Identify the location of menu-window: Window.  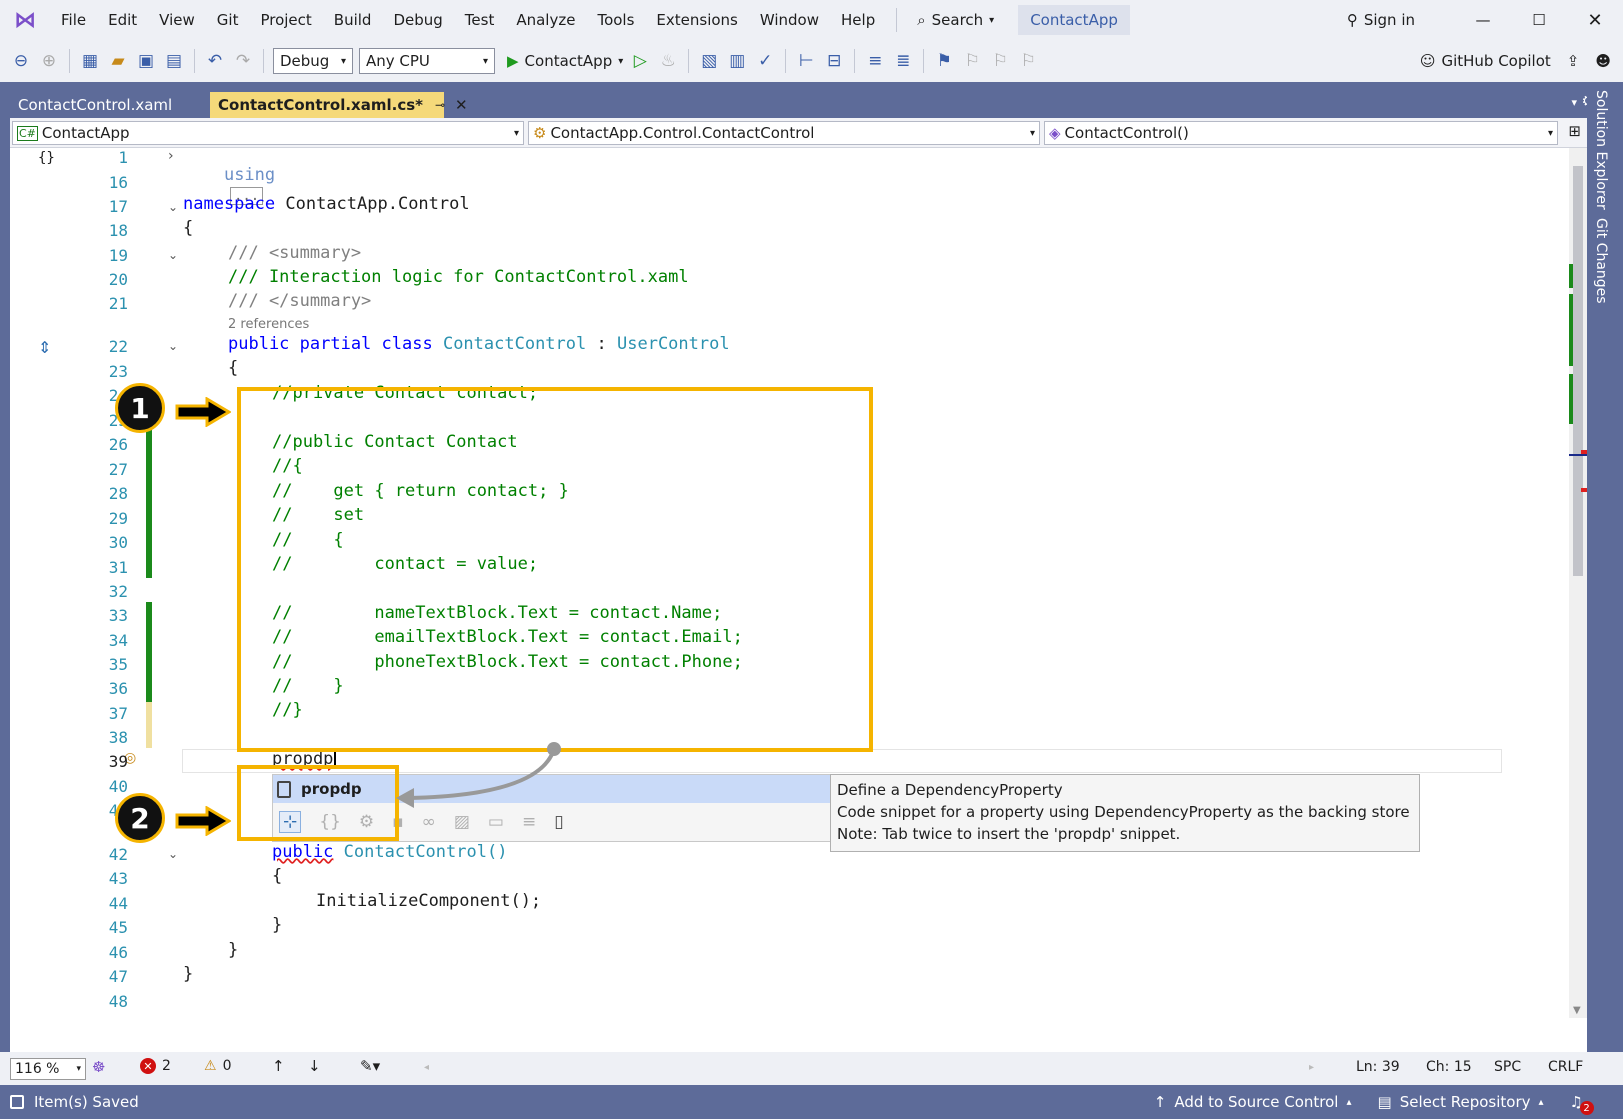
(789, 20).